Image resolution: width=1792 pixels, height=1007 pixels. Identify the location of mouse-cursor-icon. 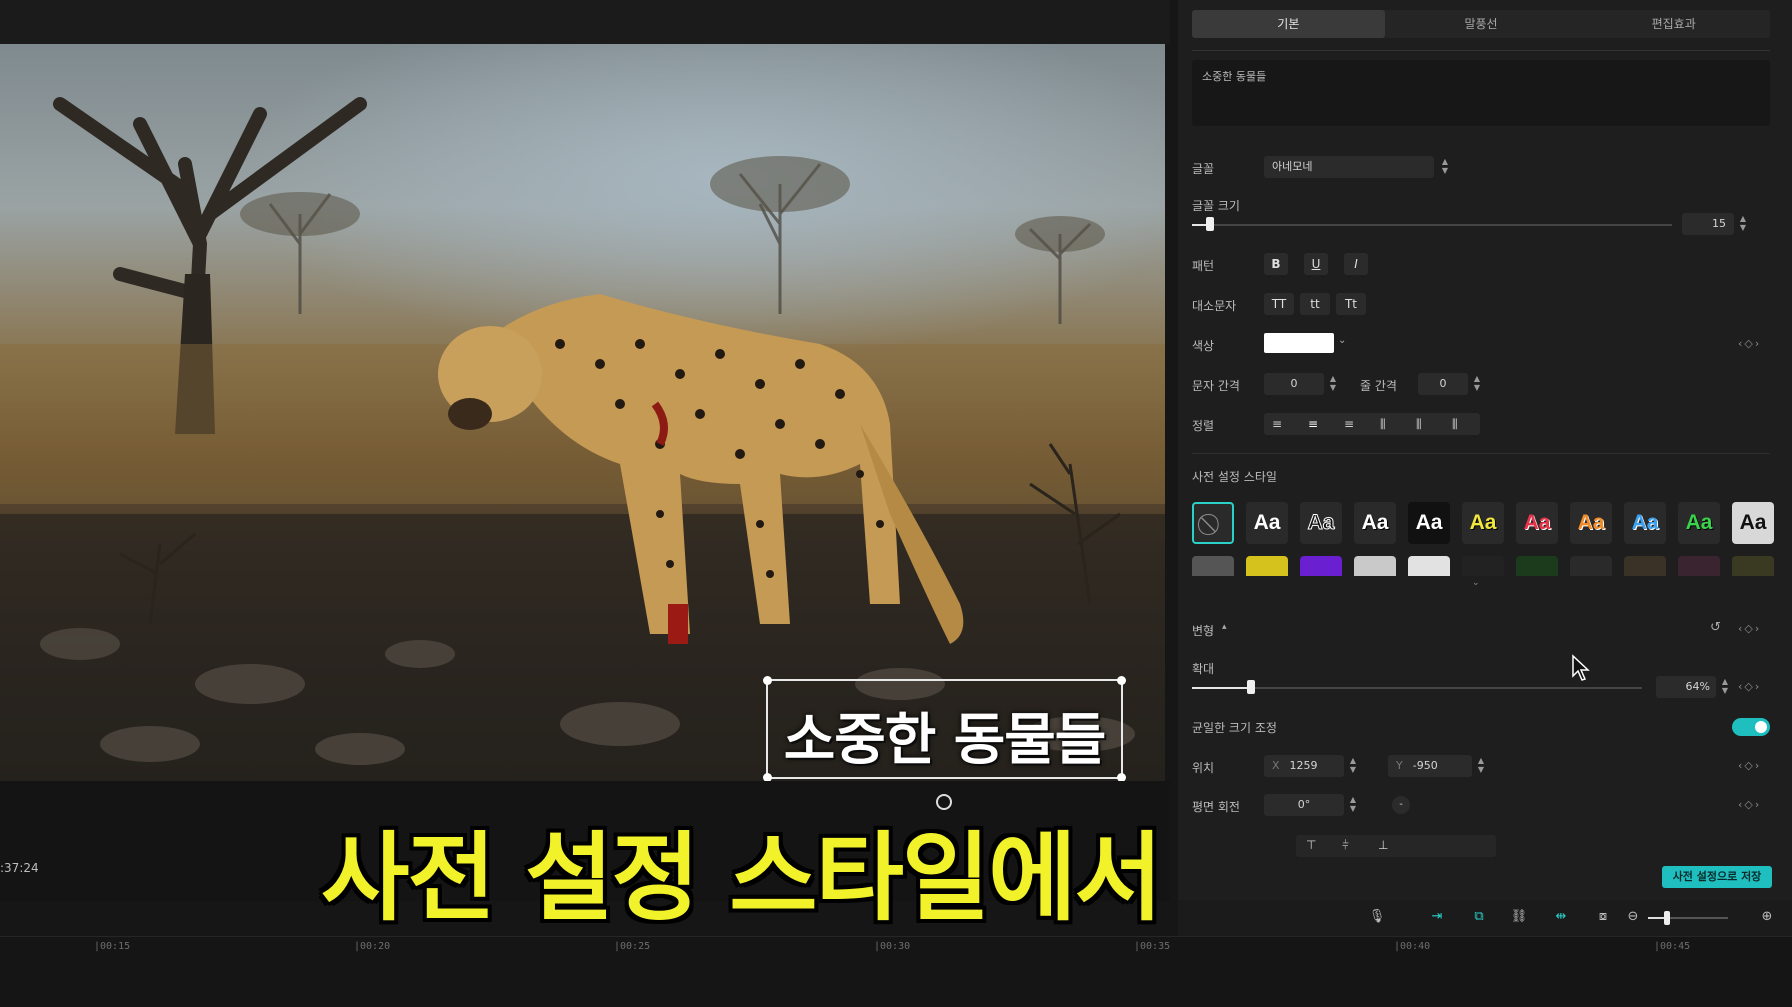
(1581, 667).